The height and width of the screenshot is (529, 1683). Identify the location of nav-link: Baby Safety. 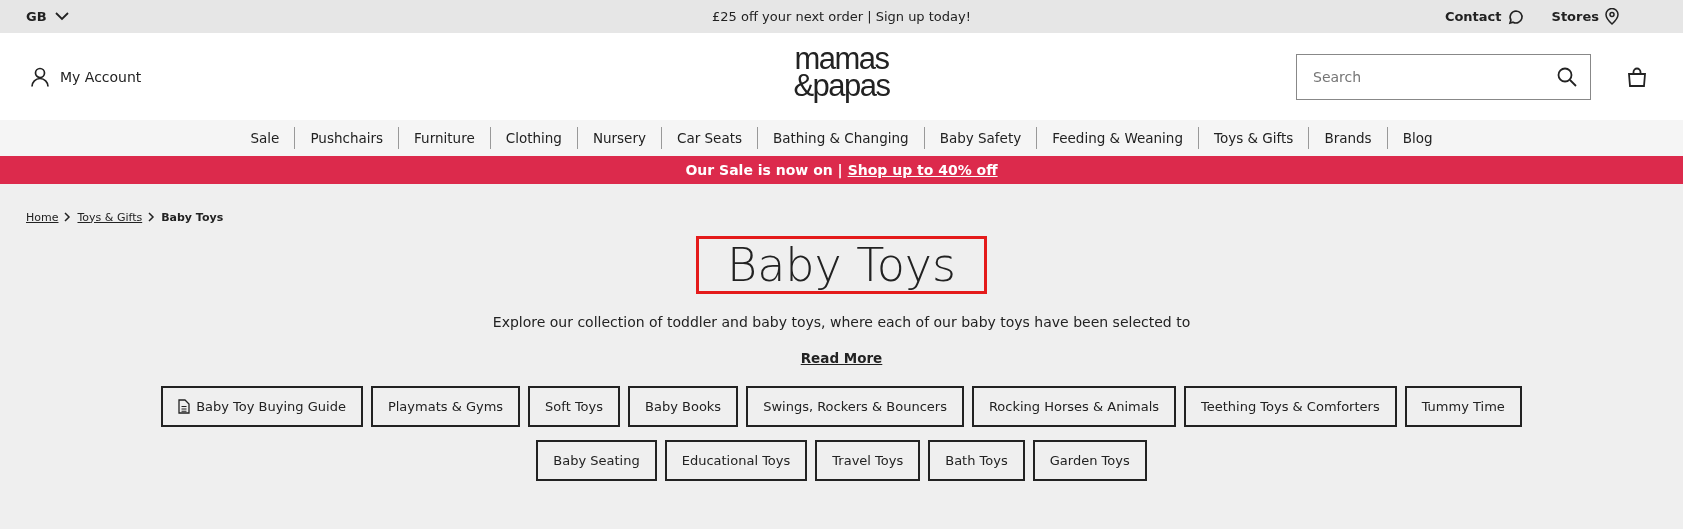
(980, 138).